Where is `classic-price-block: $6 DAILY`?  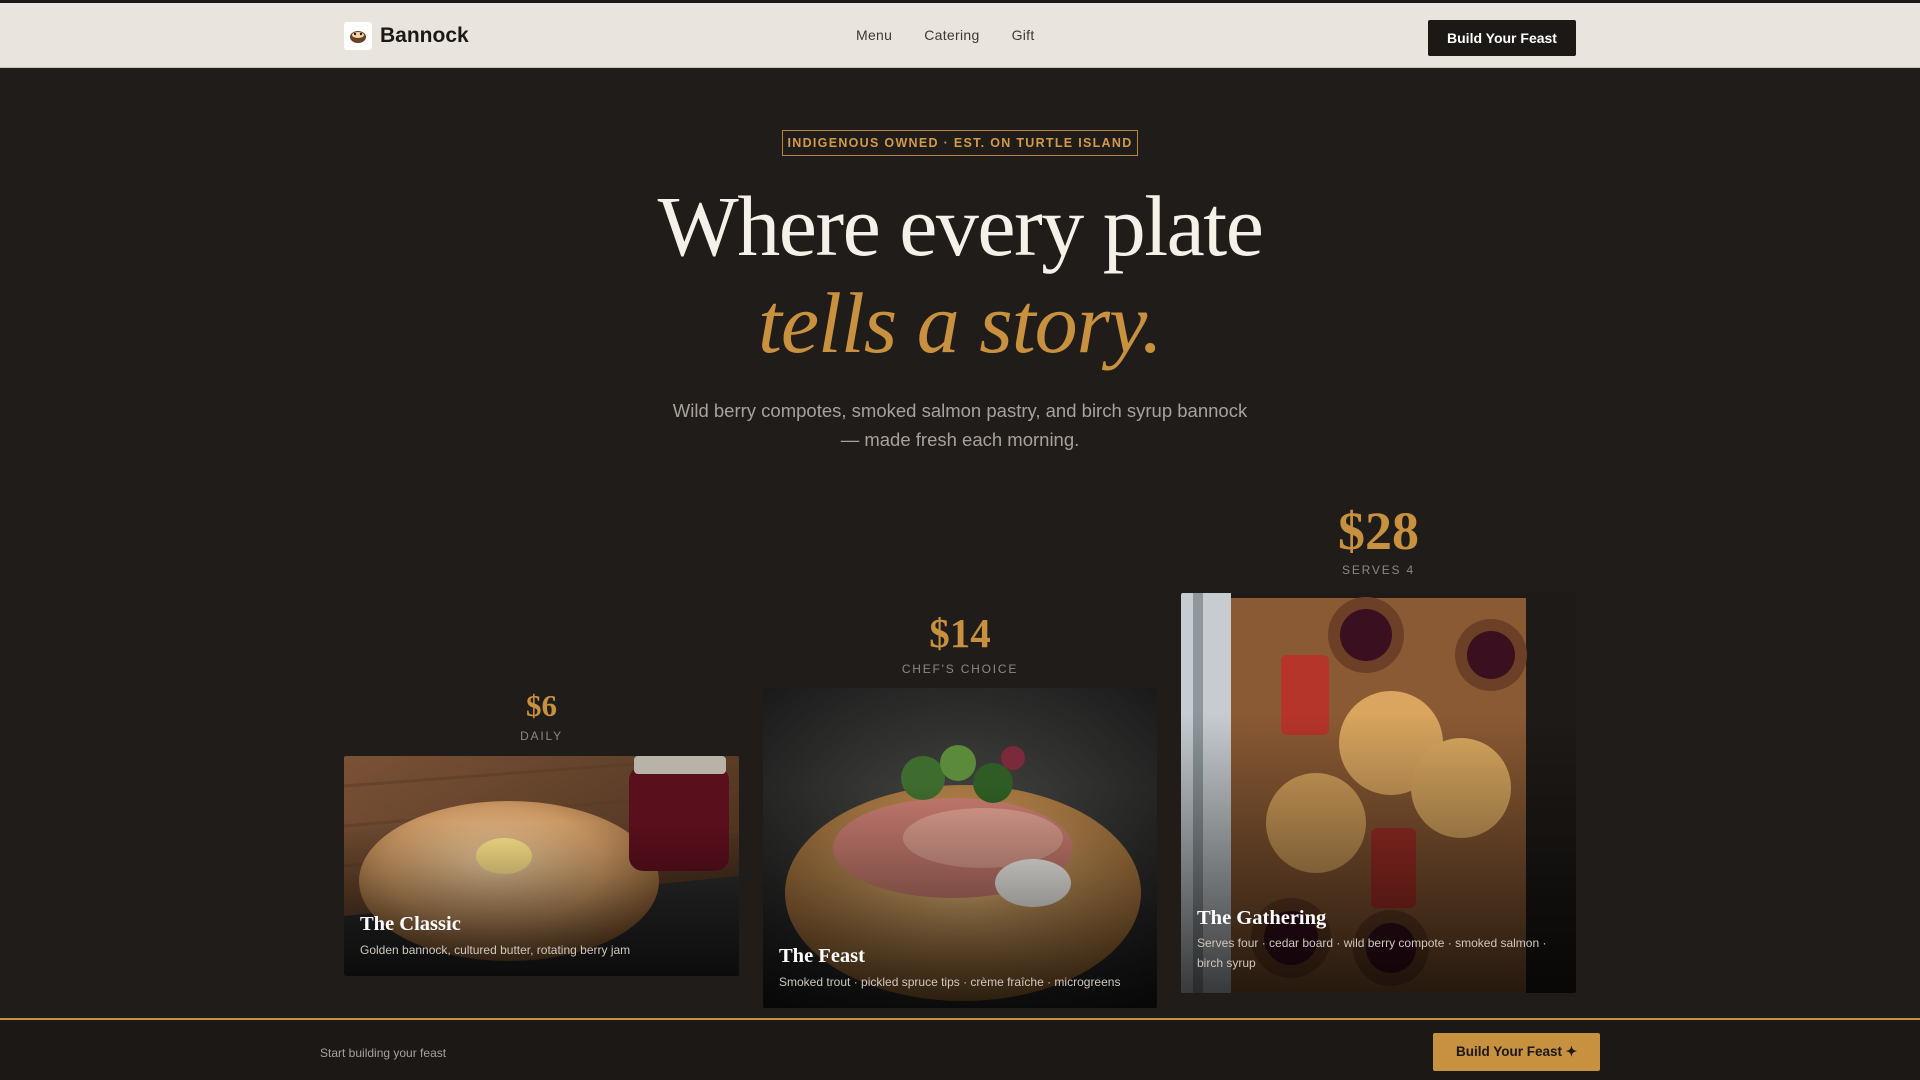
classic-price-block: $6 DAILY is located at coordinates (541, 715).